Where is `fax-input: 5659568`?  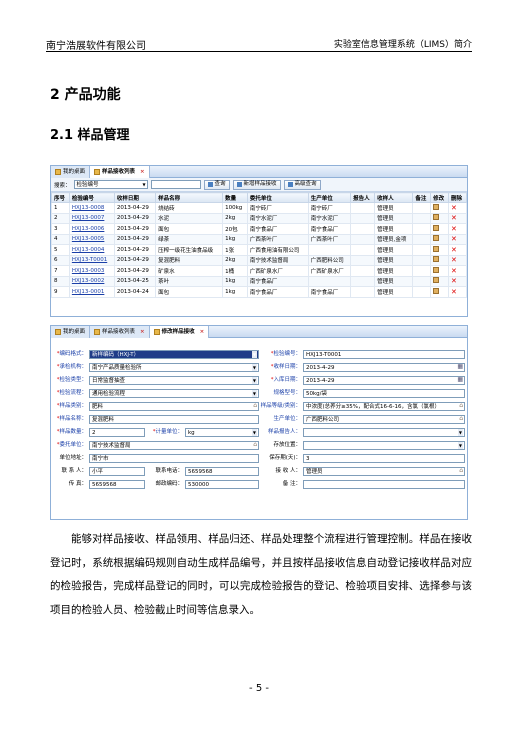 fax-input: 5659568 is located at coordinates (117, 484).